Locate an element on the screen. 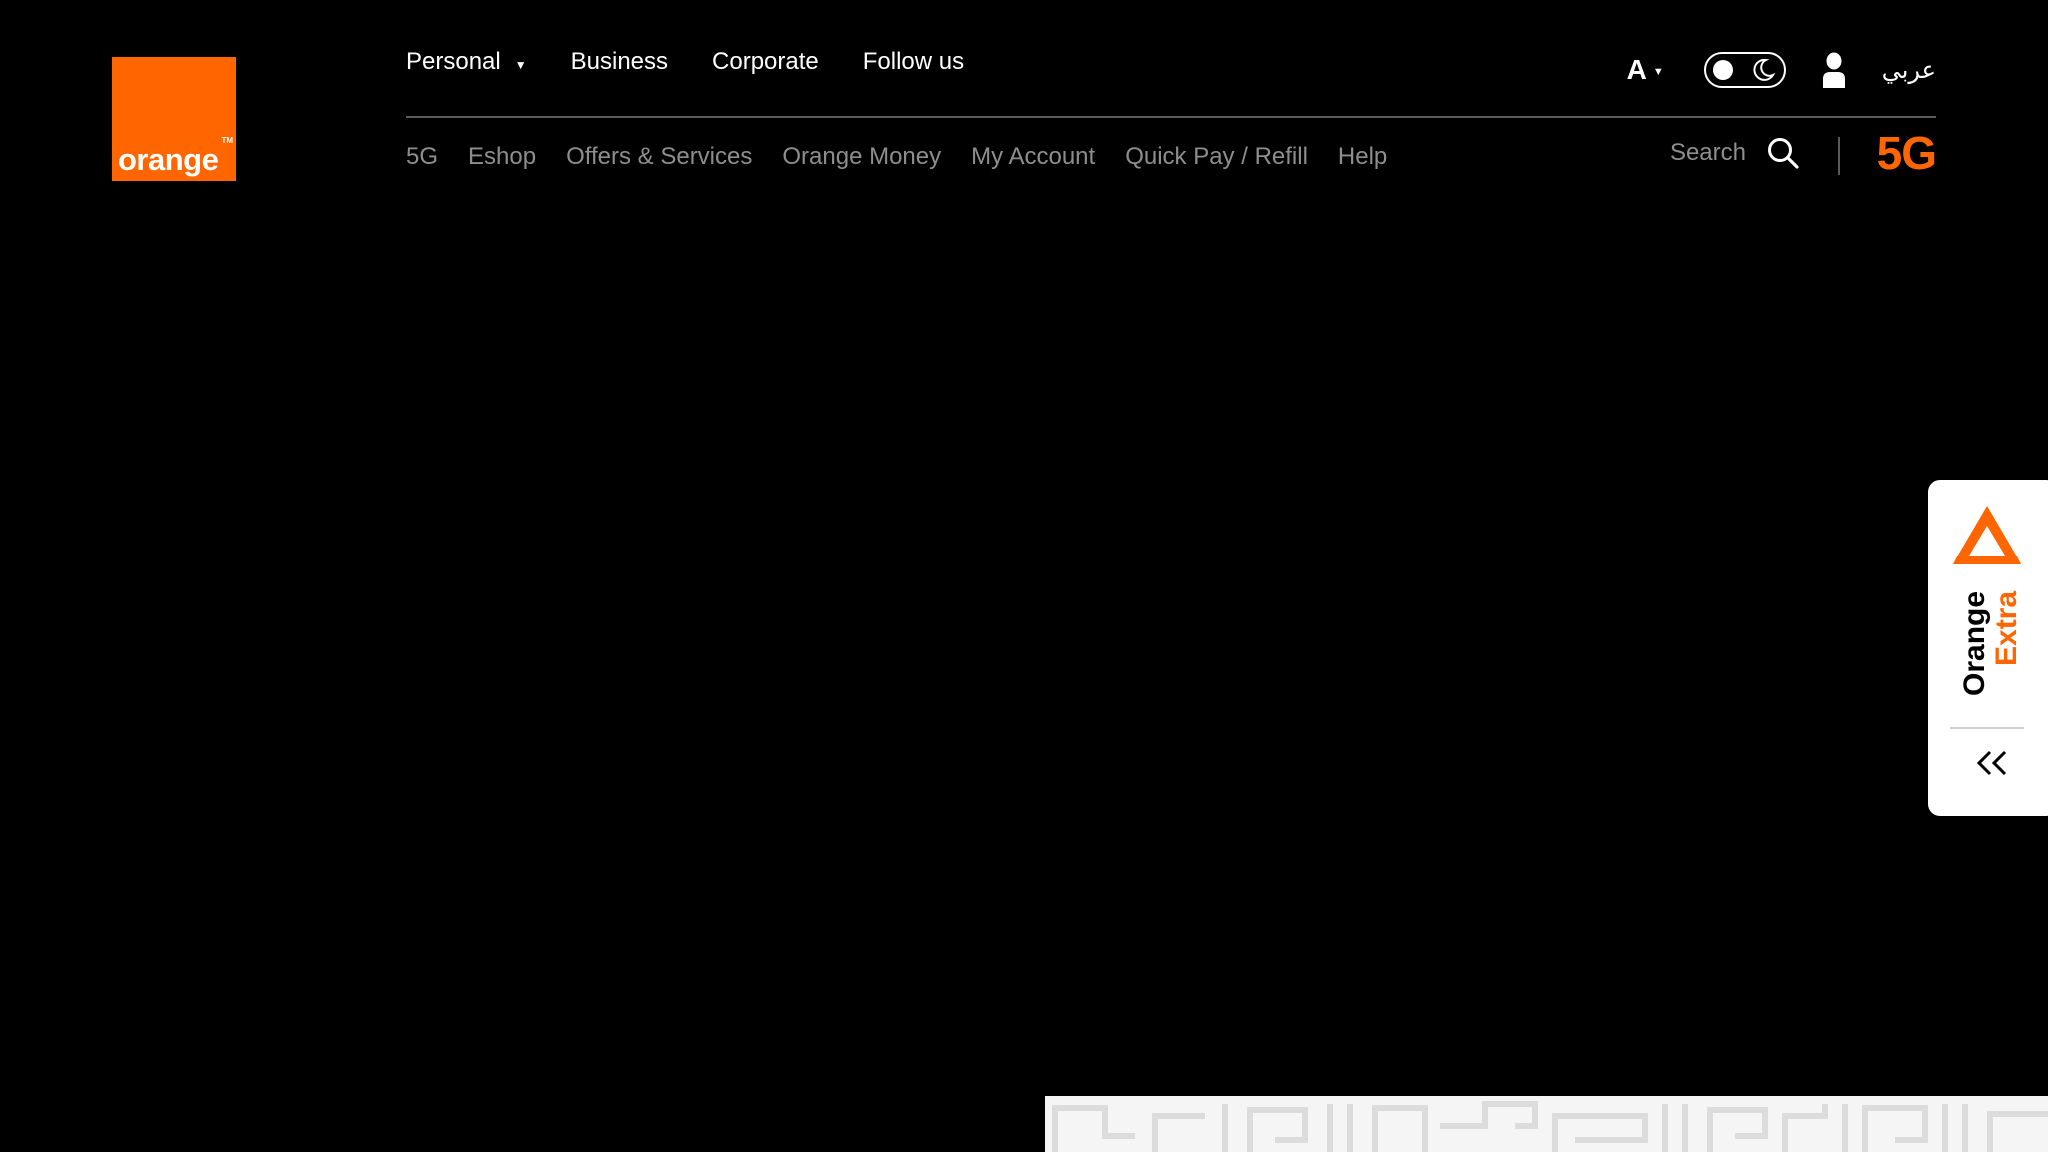  font-size-label: A is located at coordinates (1636, 69).